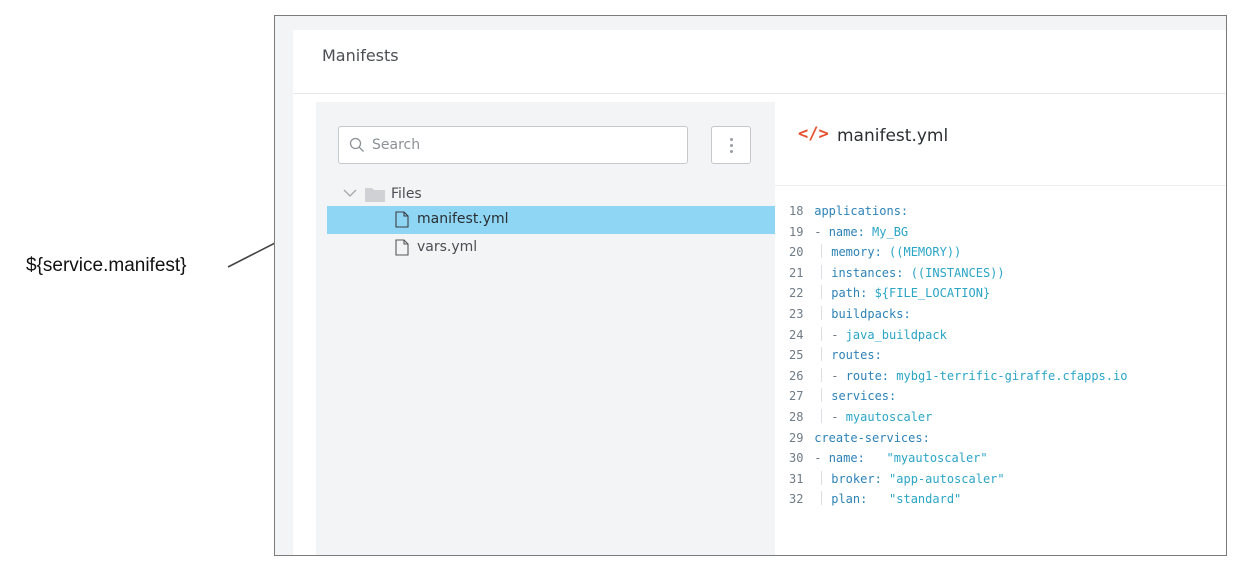 The width and height of the screenshot is (1243, 570). What do you see at coordinates (893, 136) in the screenshot?
I see `editor-filename: manifest.yml` at bounding box center [893, 136].